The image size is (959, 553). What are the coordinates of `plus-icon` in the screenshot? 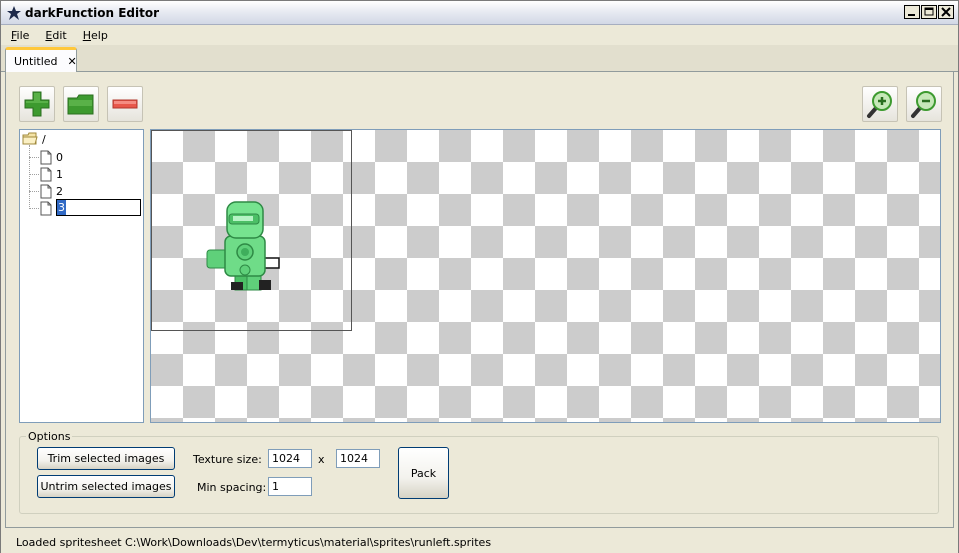 It's located at (37, 104).